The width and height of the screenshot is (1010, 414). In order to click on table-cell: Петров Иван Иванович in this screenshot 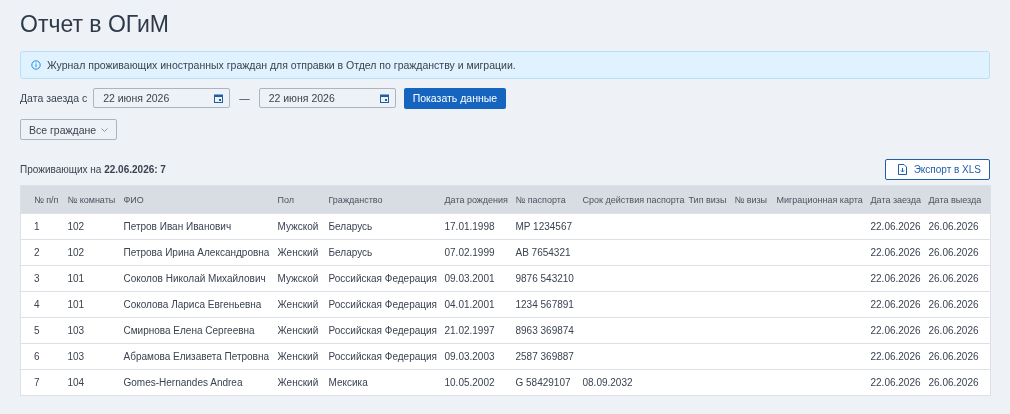, I will do `click(177, 226)`.